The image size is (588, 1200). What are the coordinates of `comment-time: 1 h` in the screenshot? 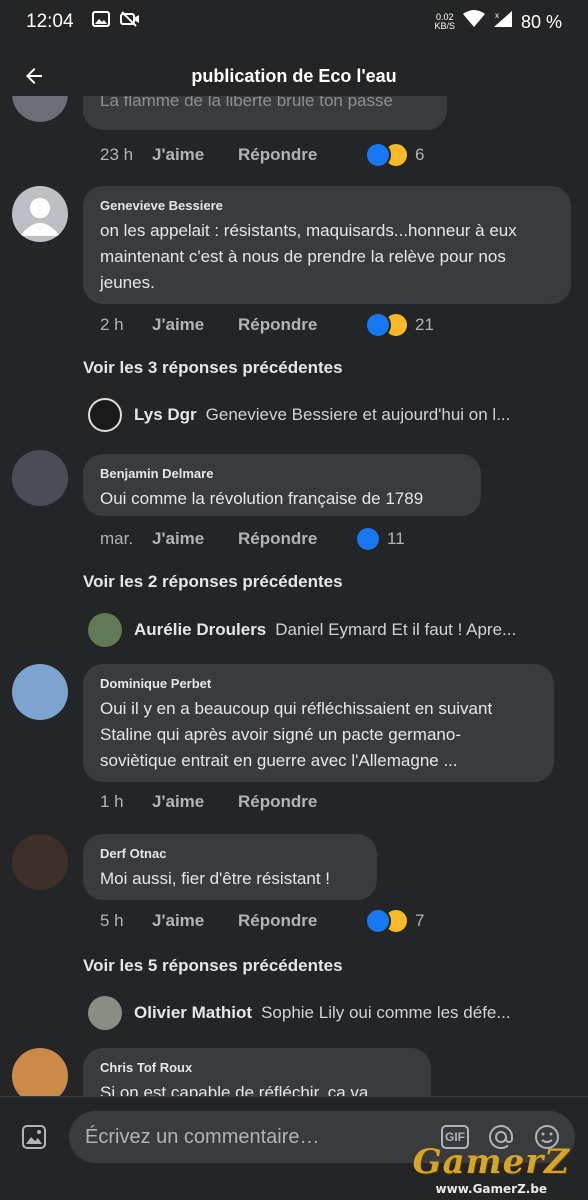 It's located at (112, 801).